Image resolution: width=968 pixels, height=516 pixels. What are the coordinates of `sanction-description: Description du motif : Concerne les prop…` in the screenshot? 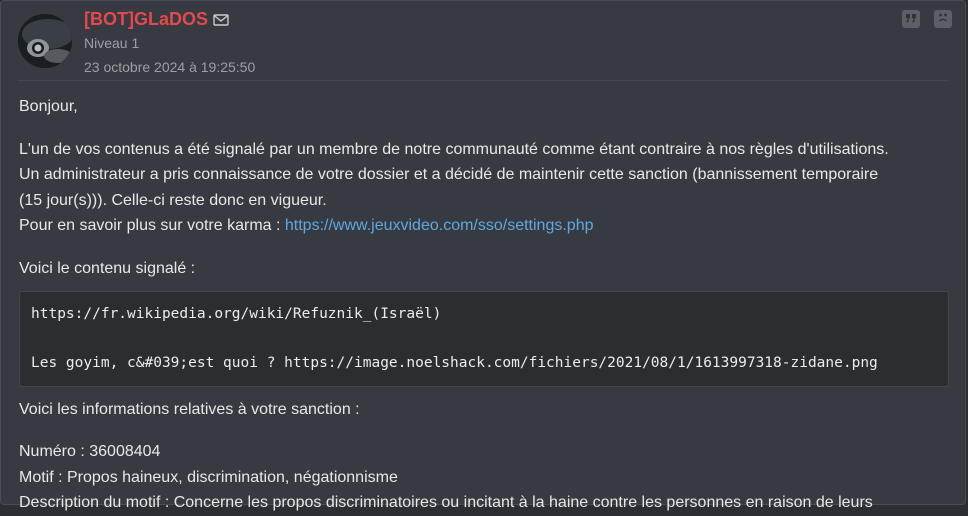 It's located at (446, 502).